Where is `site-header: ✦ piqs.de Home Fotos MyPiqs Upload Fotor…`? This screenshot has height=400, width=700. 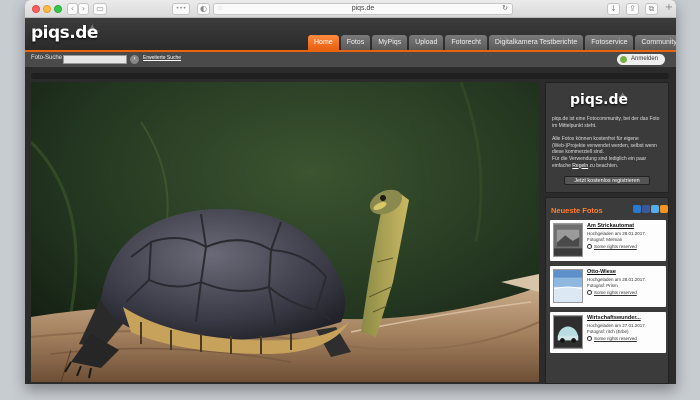
site-header: ✦ piqs.de Home Fotos MyPiqs Upload Fotor… is located at coordinates (350, 34).